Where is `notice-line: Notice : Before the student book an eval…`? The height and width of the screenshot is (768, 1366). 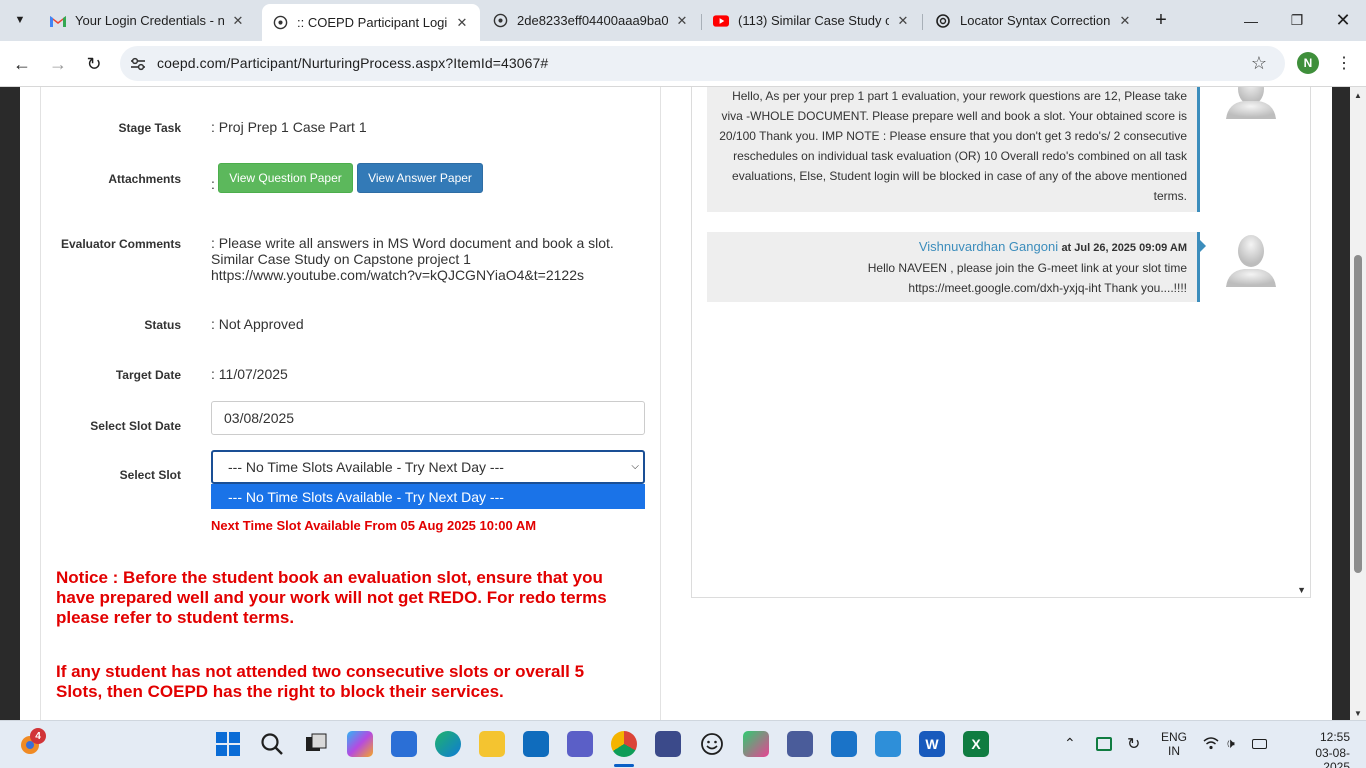 notice-line: Notice : Before the student book an eval… is located at coordinates (329, 577).